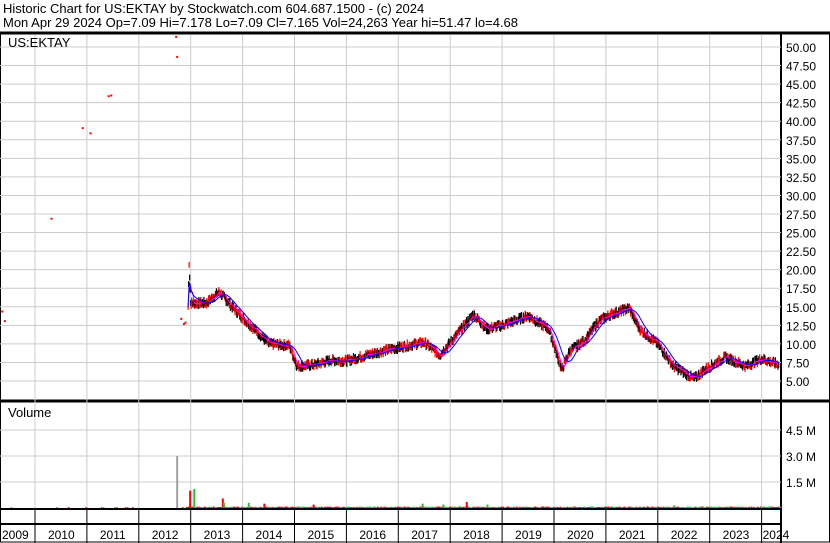  What do you see at coordinates (39, 42) in the screenshot?
I see `symbol-label: US:EKTAY` at bounding box center [39, 42].